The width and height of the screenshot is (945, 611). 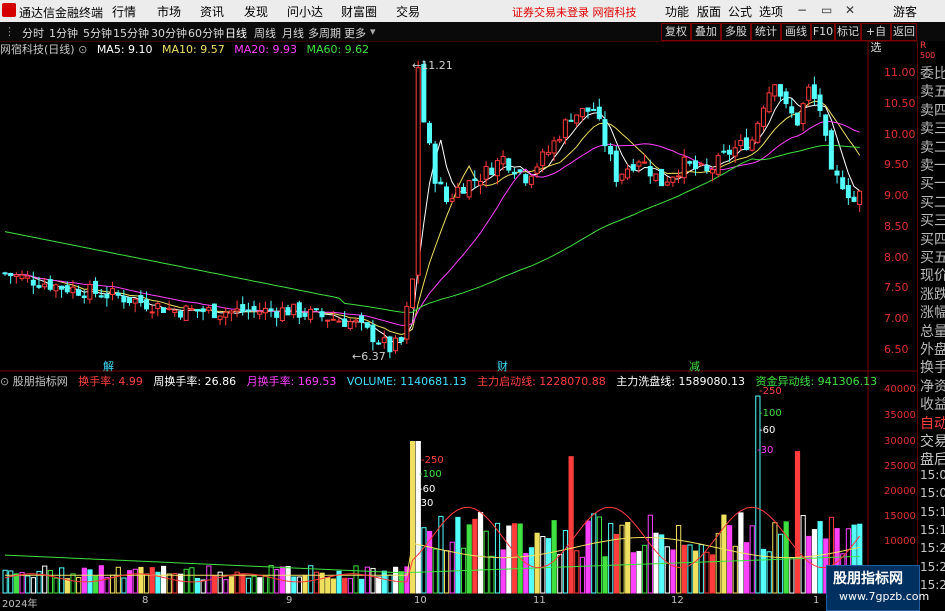 What do you see at coordinates (502, 366) in the screenshot?
I see `event-marker-finance: 财` at bounding box center [502, 366].